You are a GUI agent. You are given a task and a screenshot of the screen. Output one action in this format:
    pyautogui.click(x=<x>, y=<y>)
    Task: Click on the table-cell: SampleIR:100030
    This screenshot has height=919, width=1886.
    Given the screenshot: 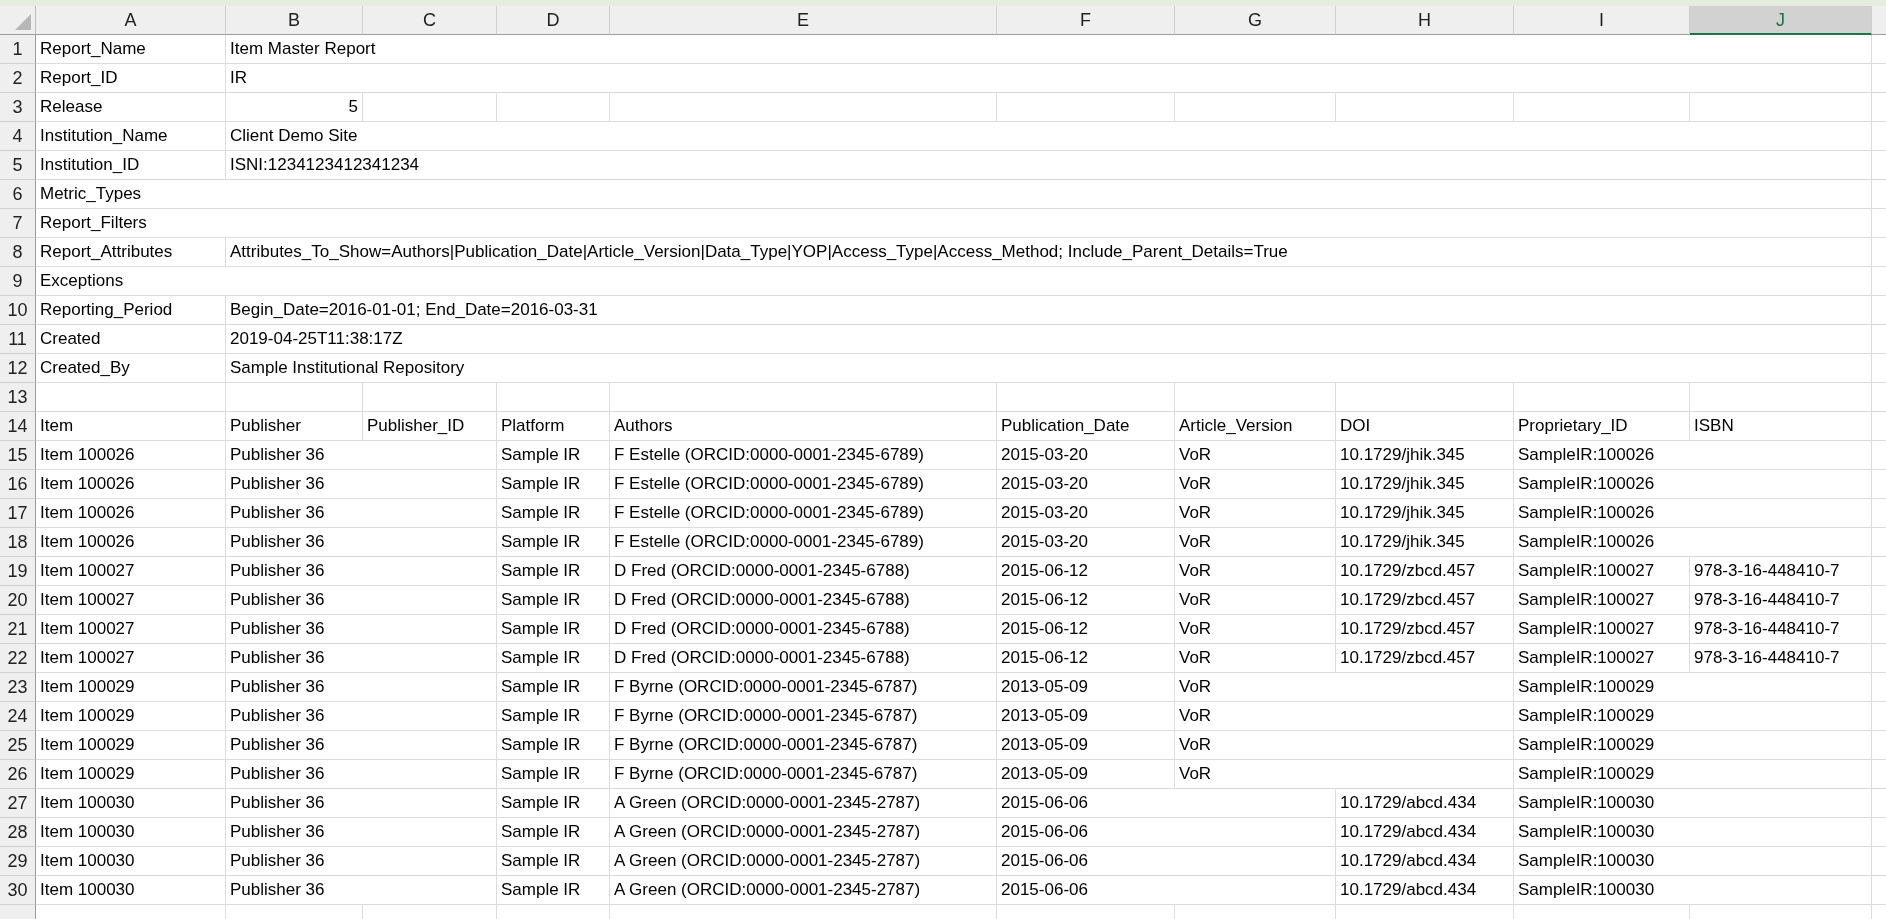 What is the action you would take?
    pyautogui.click(x=1693, y=890)
    